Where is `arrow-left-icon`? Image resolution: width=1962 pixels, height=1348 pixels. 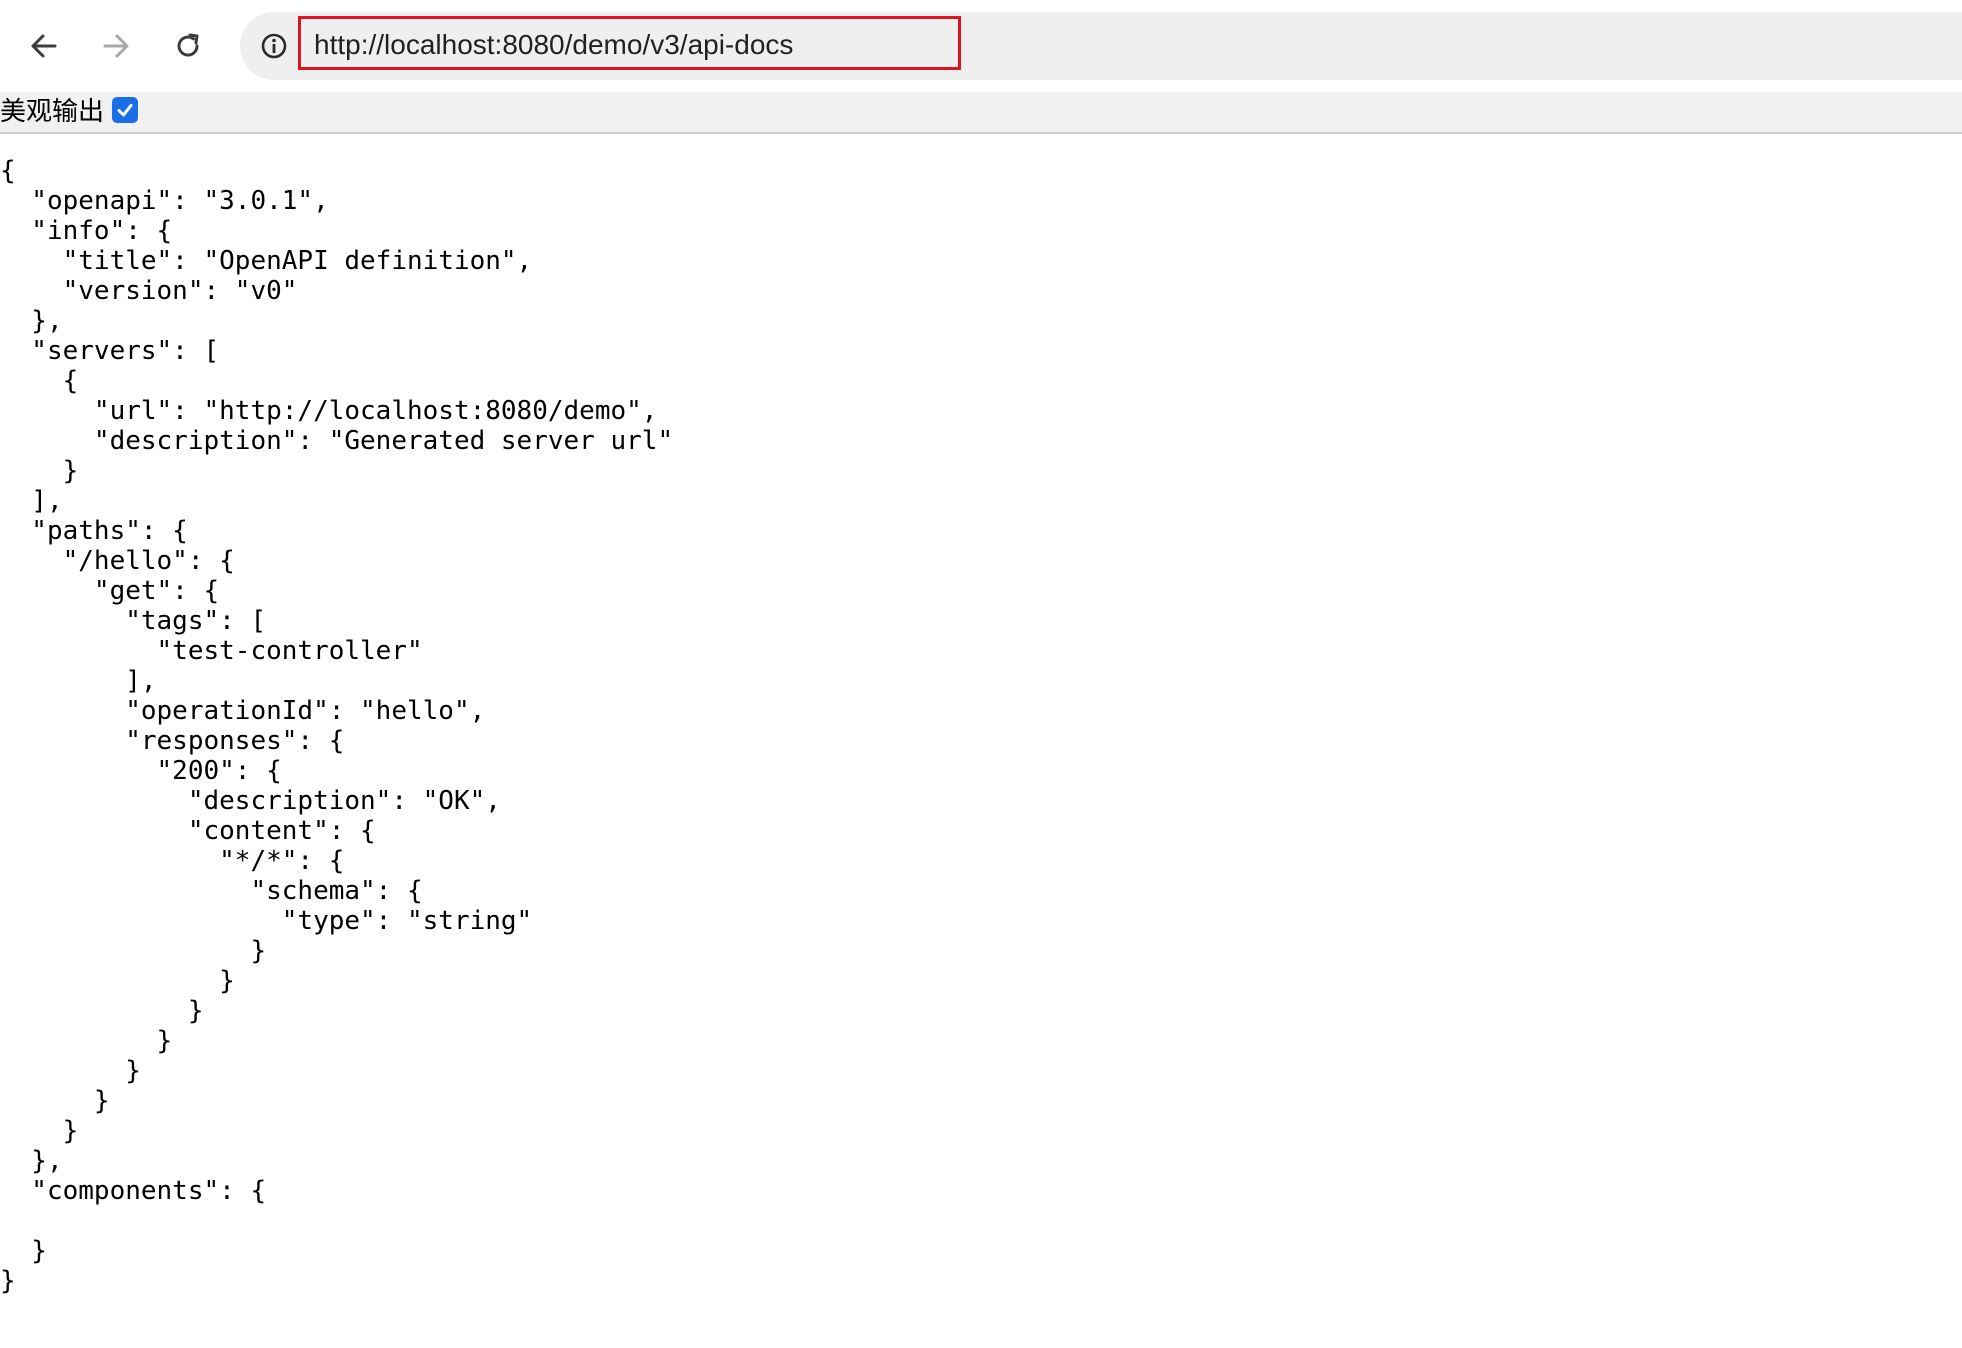
arrow-left-icon is located at coordinates (44, 46).